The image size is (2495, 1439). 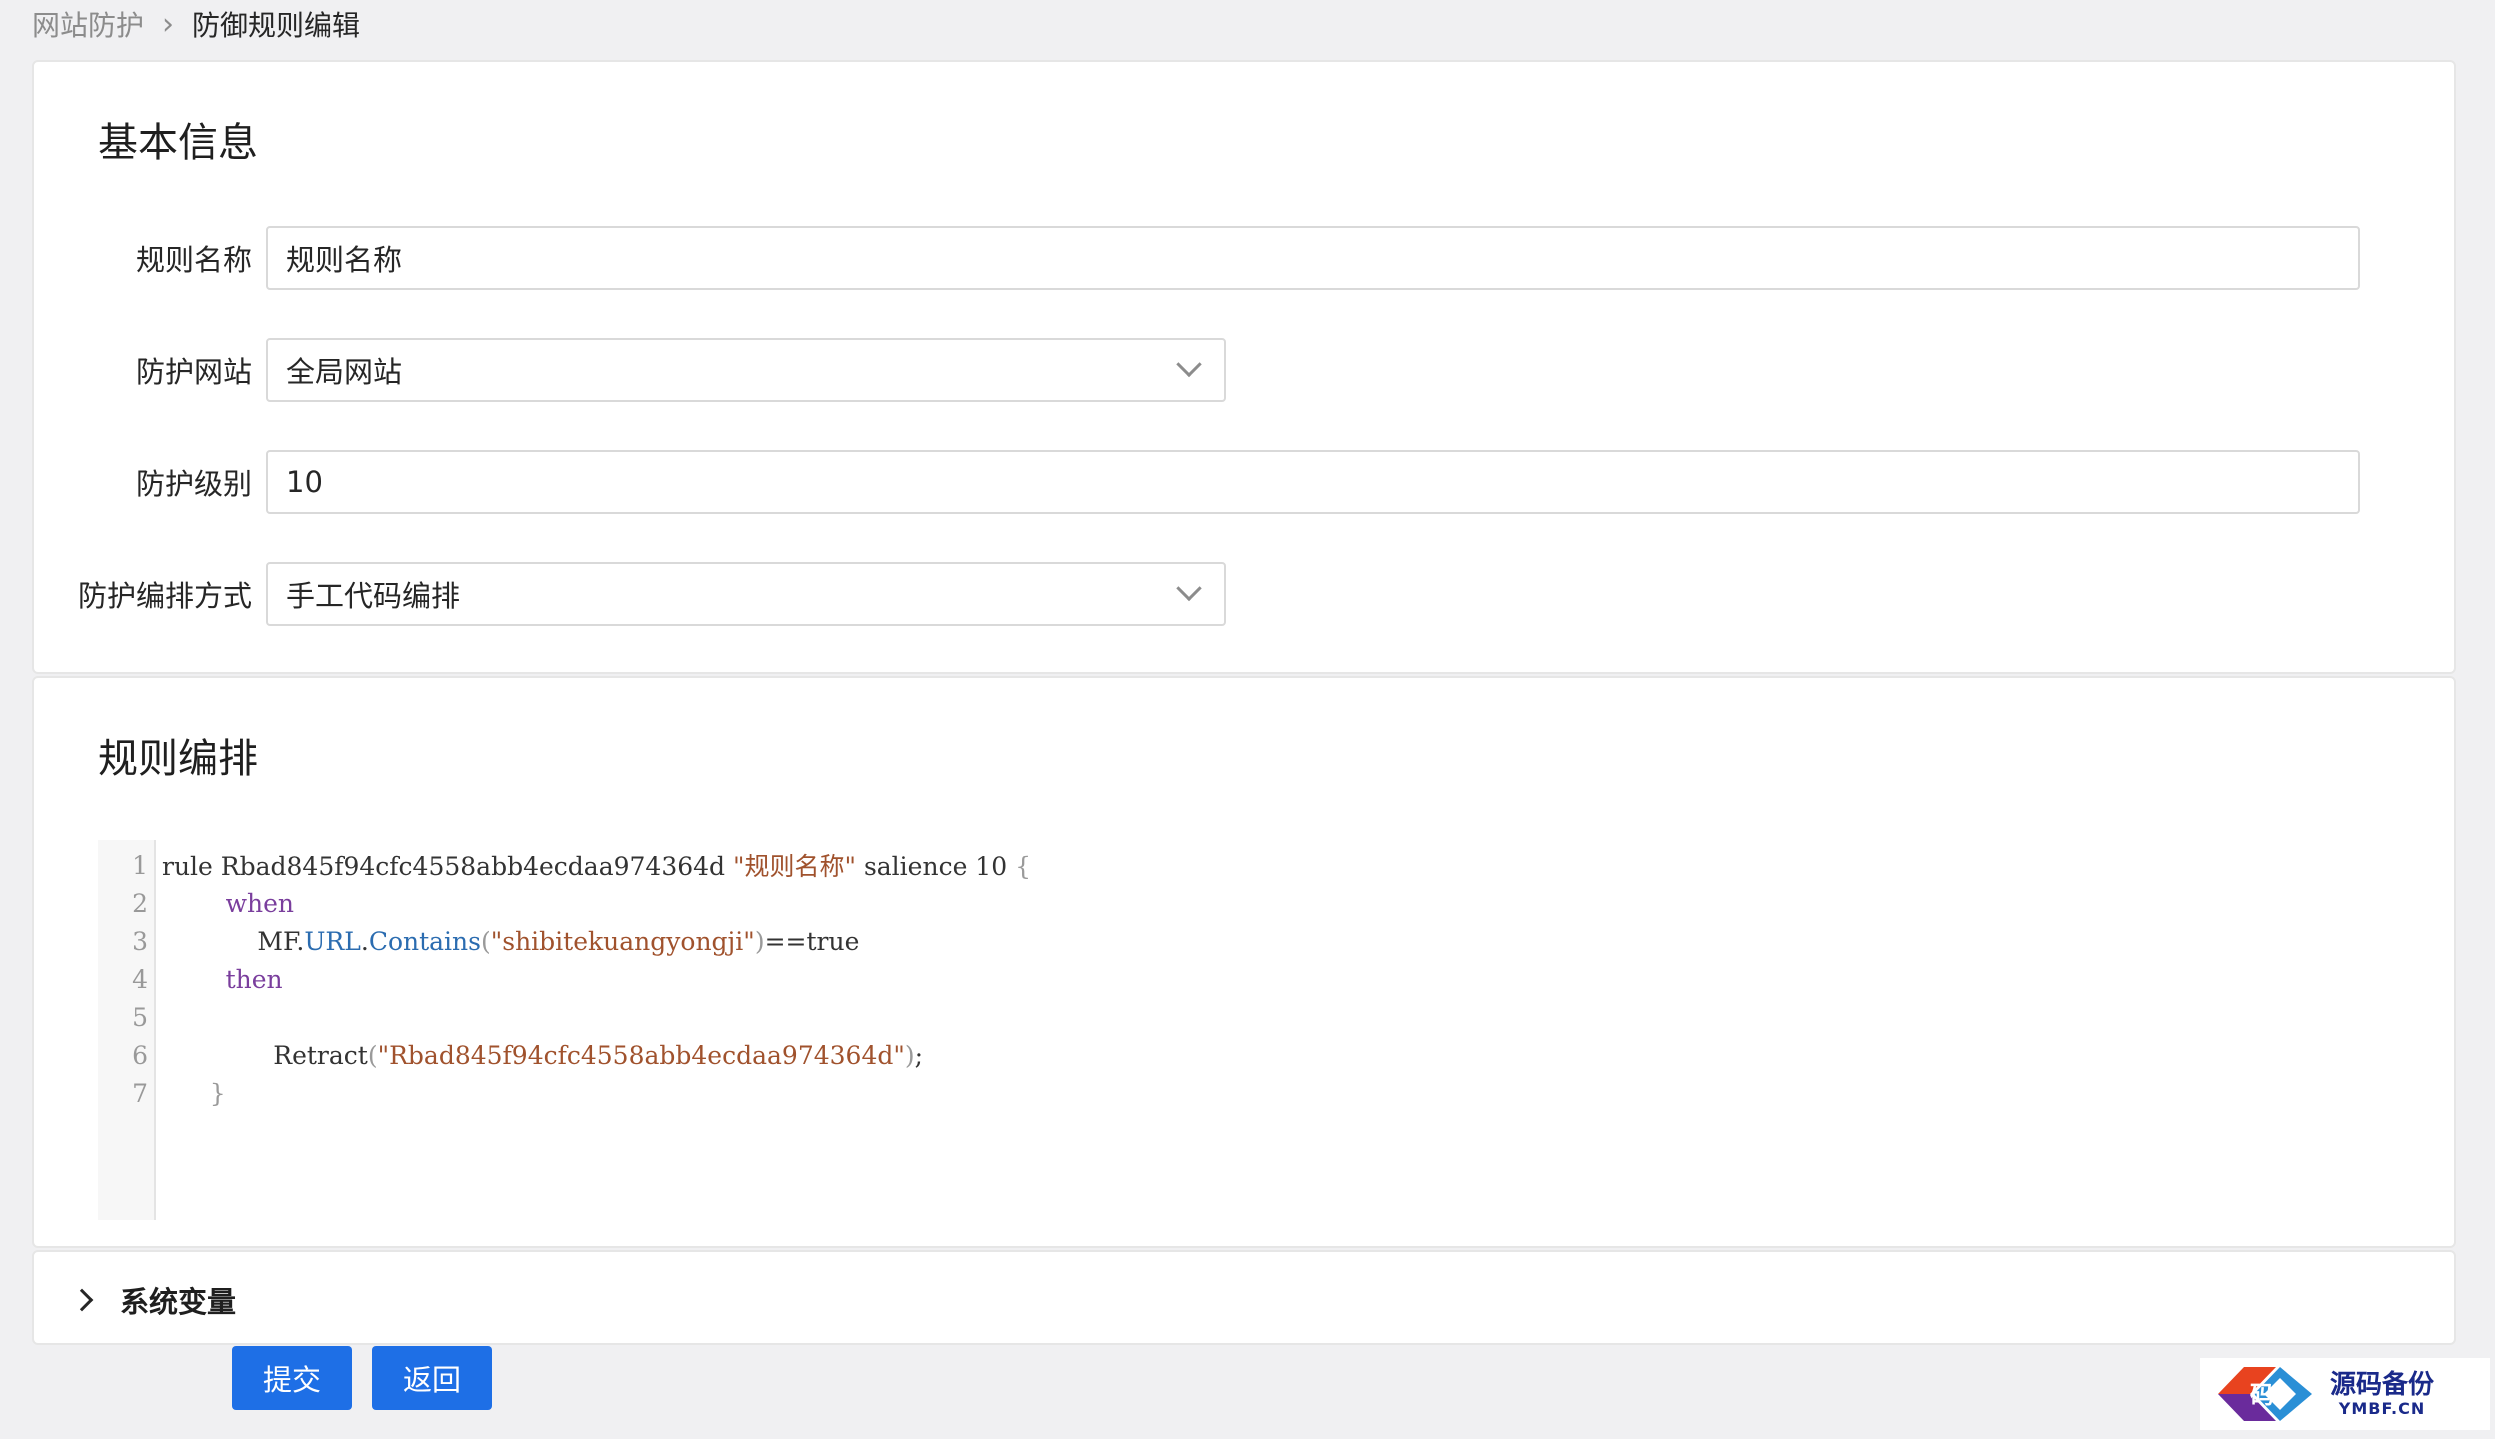 I want to click on code-token: when, so click(x=259, y=903).